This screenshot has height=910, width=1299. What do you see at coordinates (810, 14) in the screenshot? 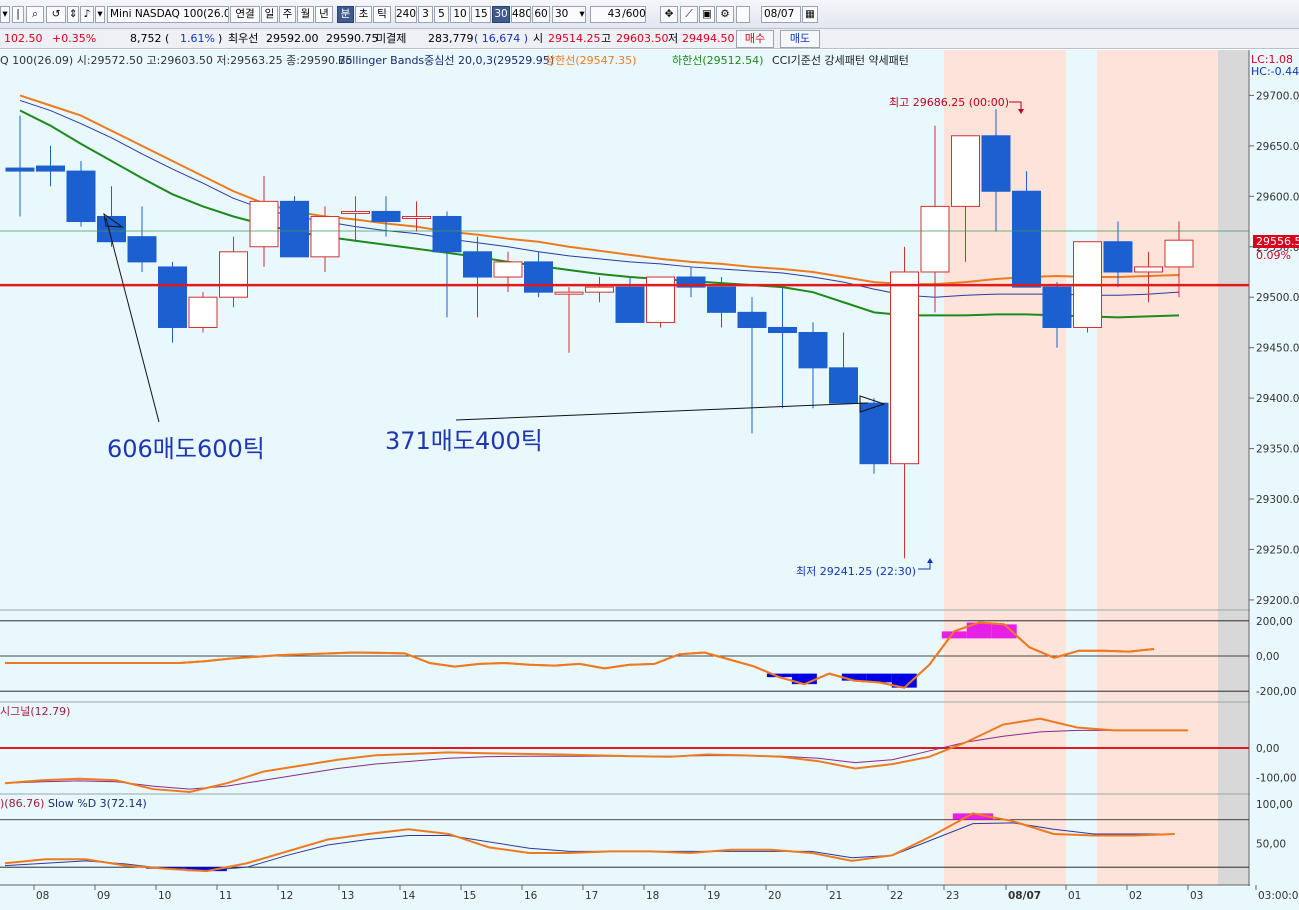
I see `calendar-icon: ▦` at bounding box center [810, 14].